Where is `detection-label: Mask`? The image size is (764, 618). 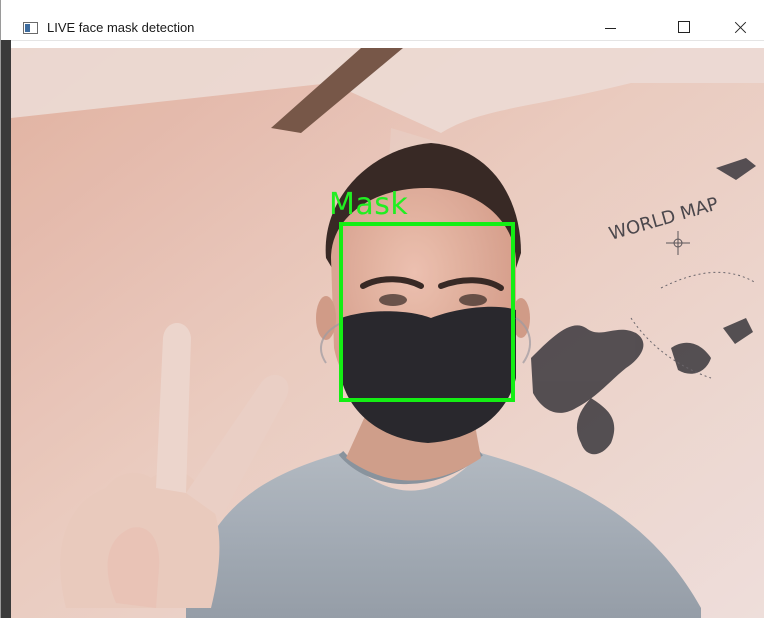
detection-label: Mask is located at coordinates (369, 204).